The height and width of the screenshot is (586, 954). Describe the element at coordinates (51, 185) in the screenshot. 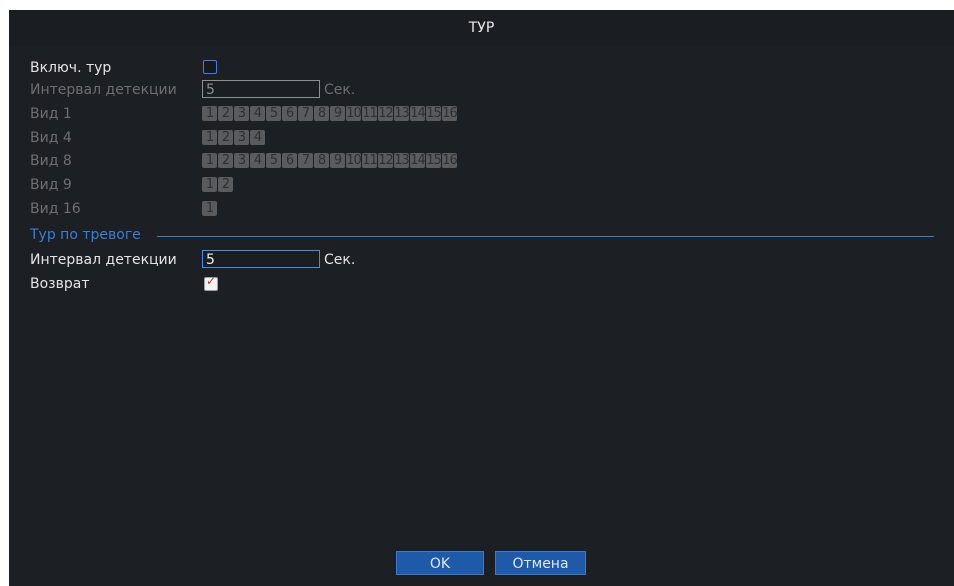

I see `view-9-label: Вид 9` at that location.